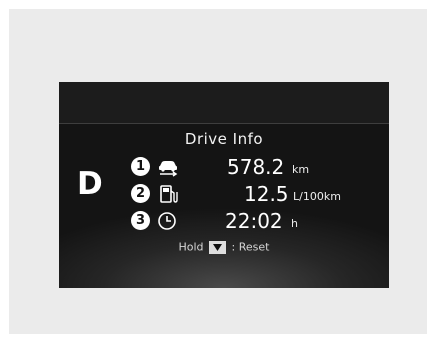 Image resolution: width=435 pixels, height=341 pixels. Describe the element at coordinates (140, 166) in the screenshot. I see `row-marker: 1` at that location.